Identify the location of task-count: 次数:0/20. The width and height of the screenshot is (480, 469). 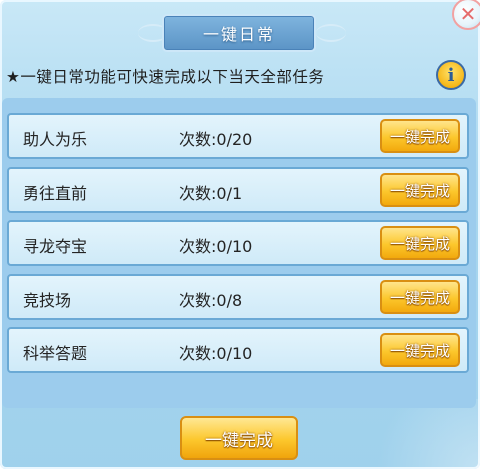
(216, 139).